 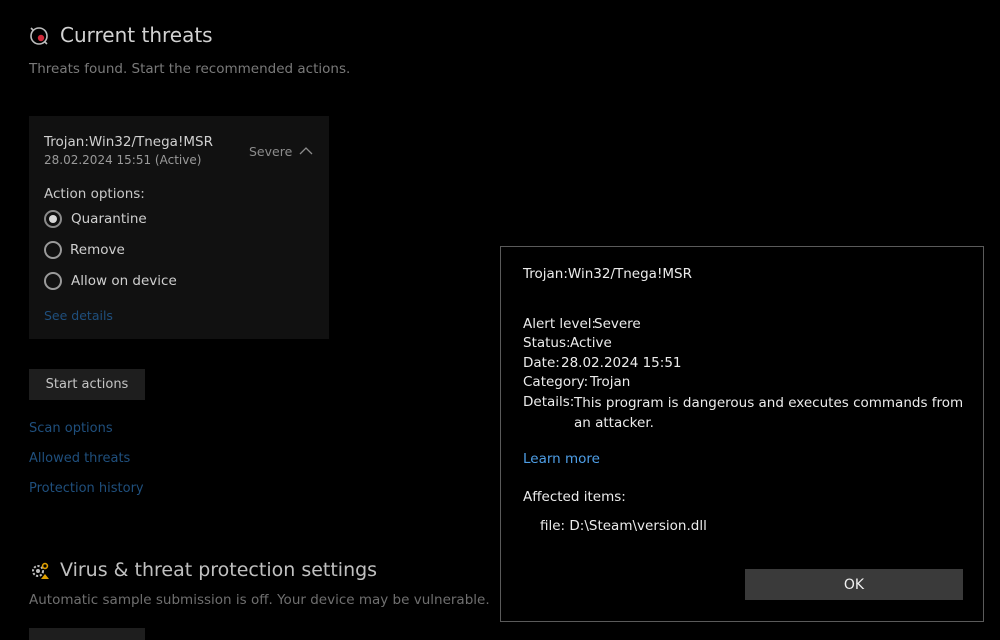 I want to click on radio-quarantine-label: Quarantine, so click(x=109, y=219).